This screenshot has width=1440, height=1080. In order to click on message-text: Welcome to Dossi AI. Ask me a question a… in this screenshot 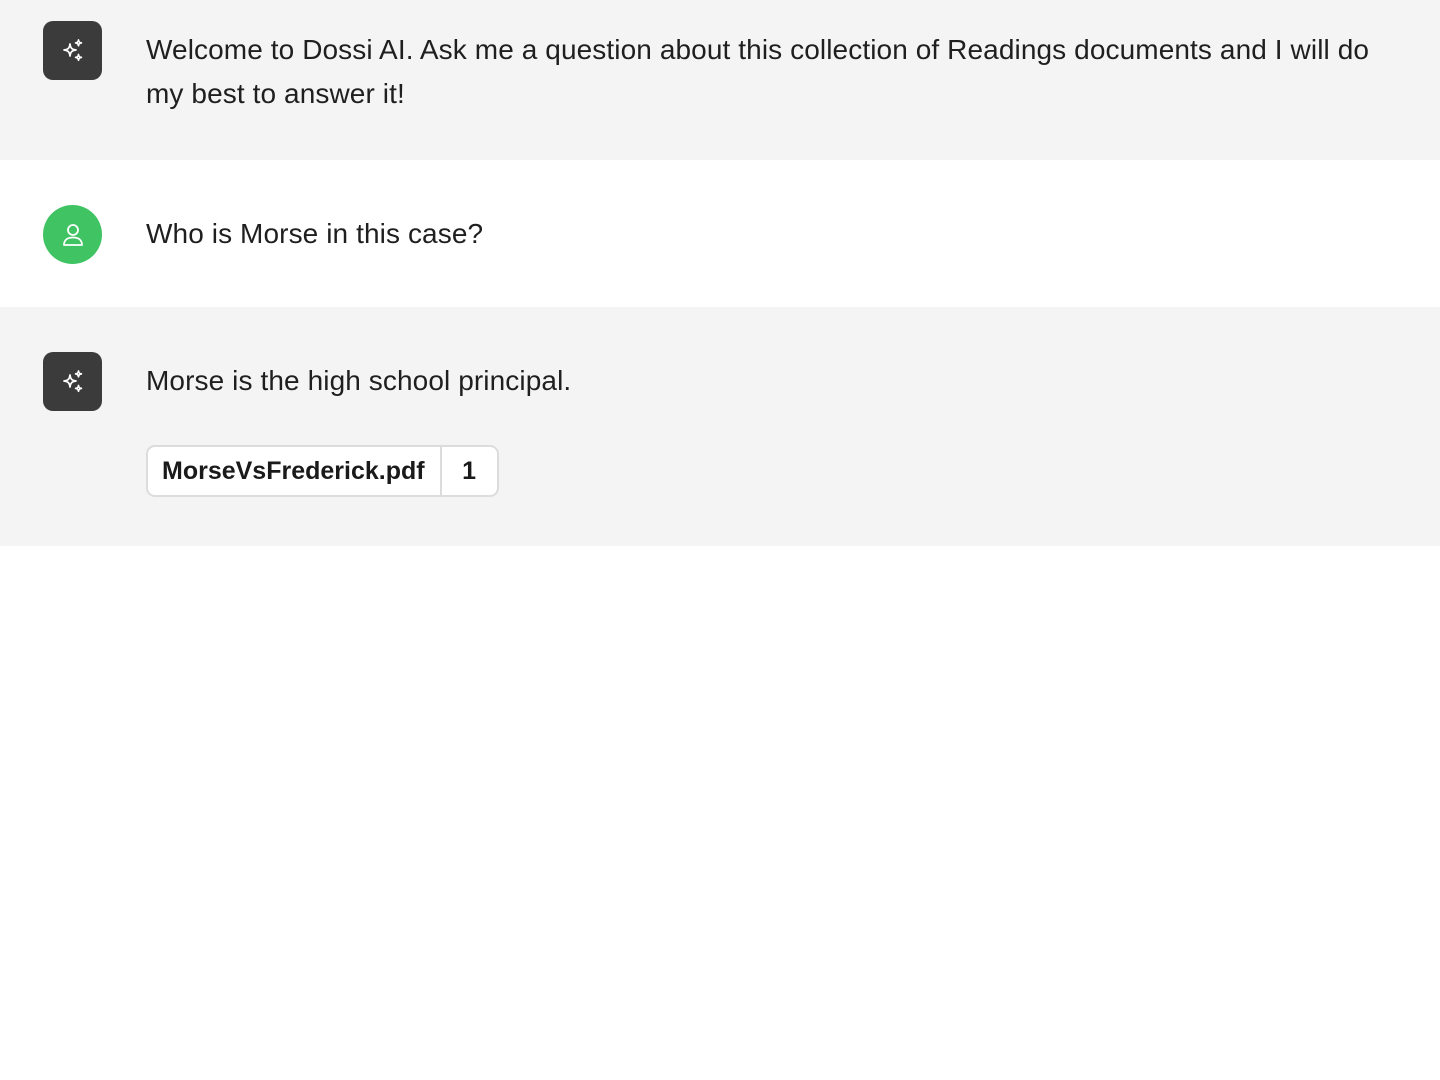, I will do `click(758, 71)`.